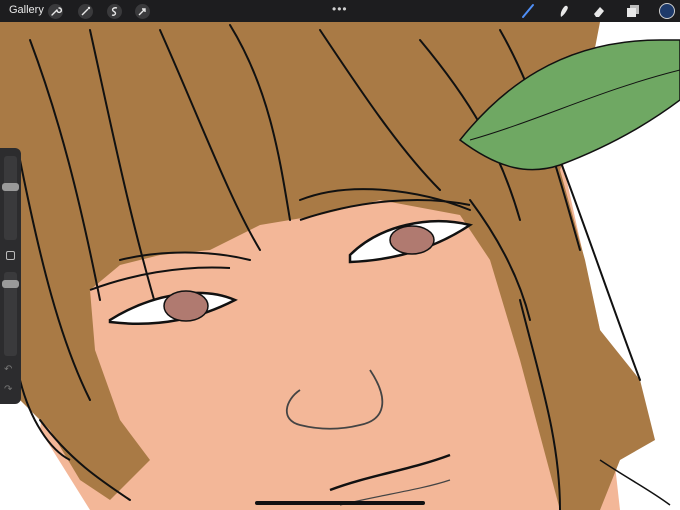 Image resolution: width=680 pixels, height=510 pixels. What do you see at coordinates (10, 187) in the screenshot?
I see `brush-size-thumb` at bounding box center [10, 187].